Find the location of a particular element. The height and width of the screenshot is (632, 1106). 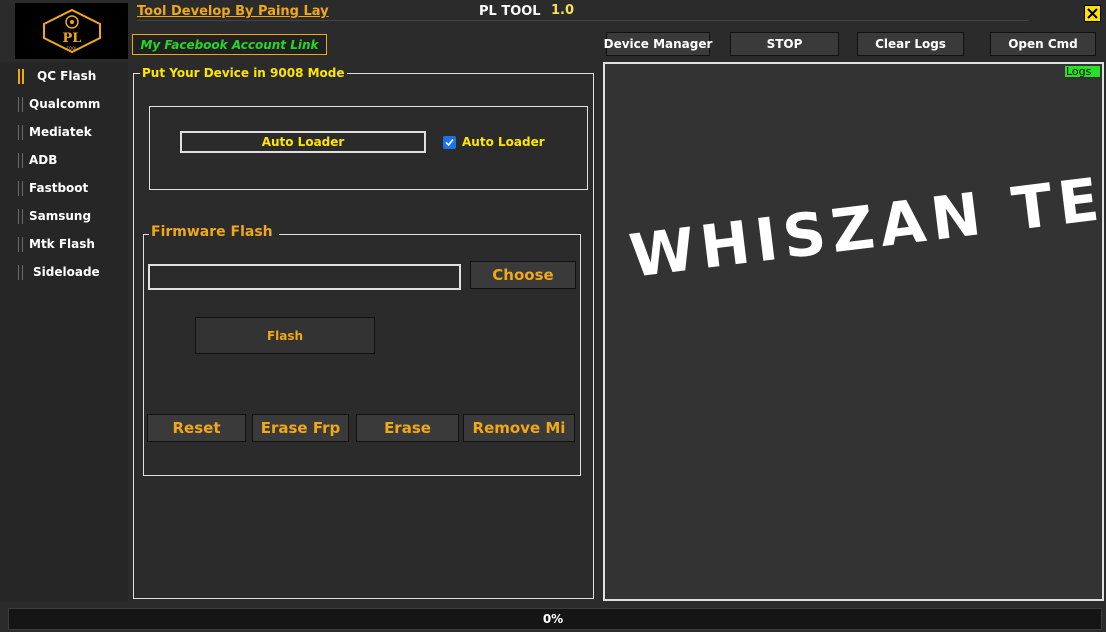

flash-button: Flash is located at coordinates (285, 335).